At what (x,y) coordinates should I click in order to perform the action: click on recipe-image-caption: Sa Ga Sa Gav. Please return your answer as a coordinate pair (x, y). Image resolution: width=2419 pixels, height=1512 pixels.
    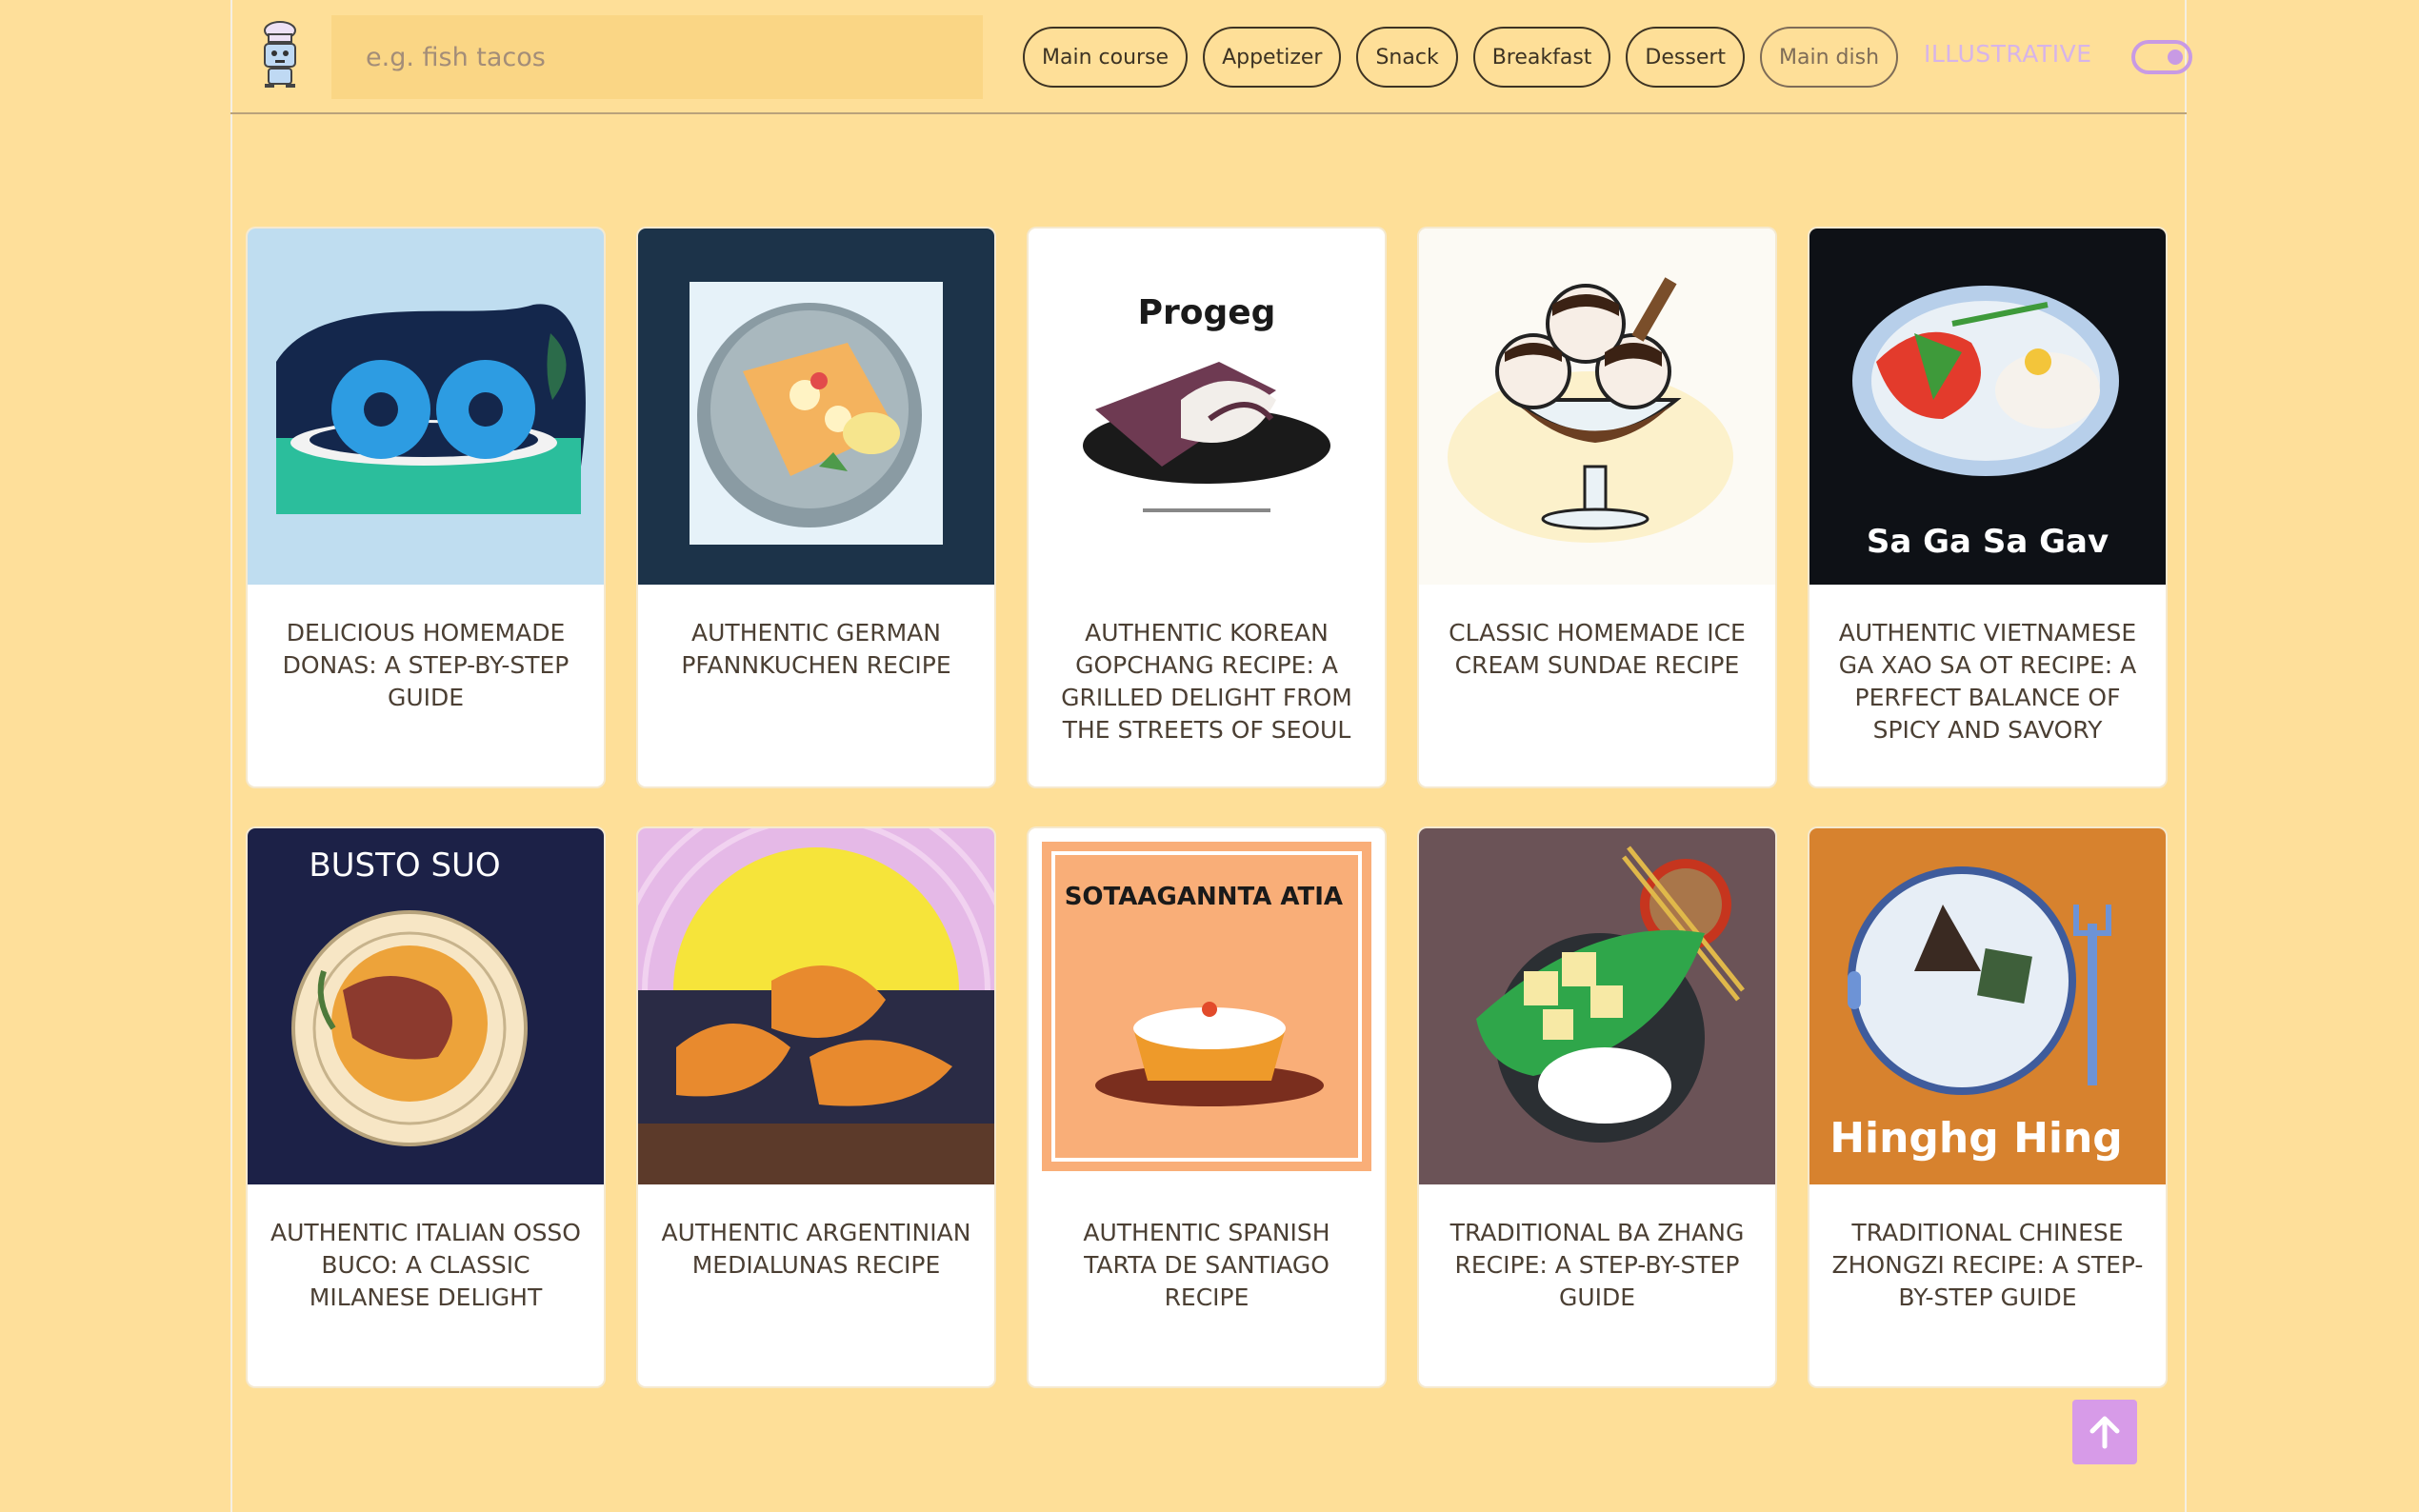
    Looking at the image, I should click on (1988, 542).